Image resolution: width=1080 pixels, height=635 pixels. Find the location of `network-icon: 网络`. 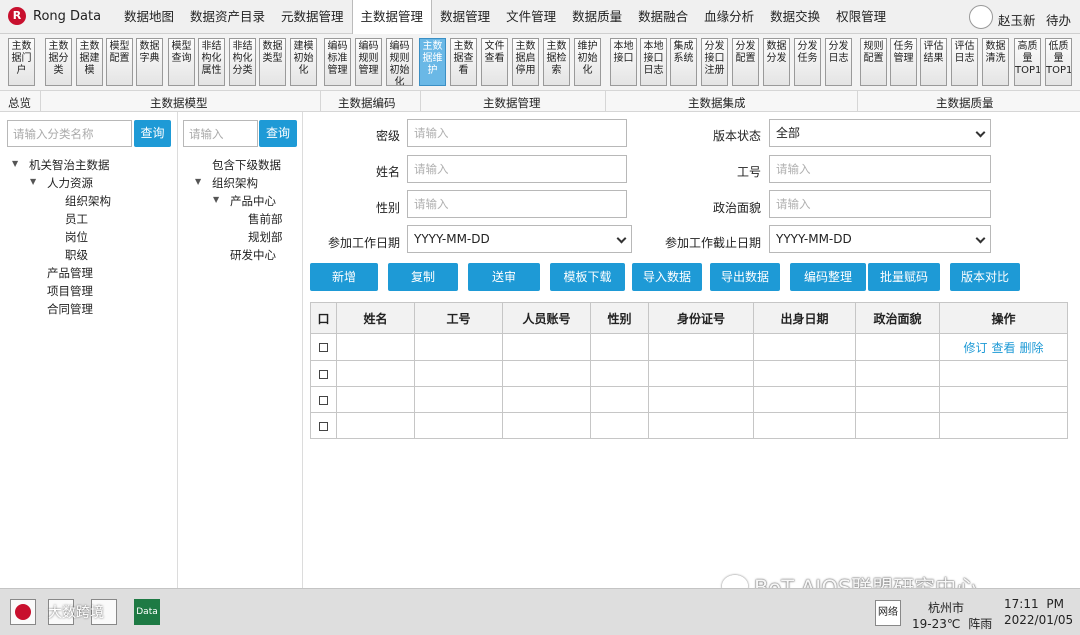

network-icon: 网络 is located at coordinates (888, 613).